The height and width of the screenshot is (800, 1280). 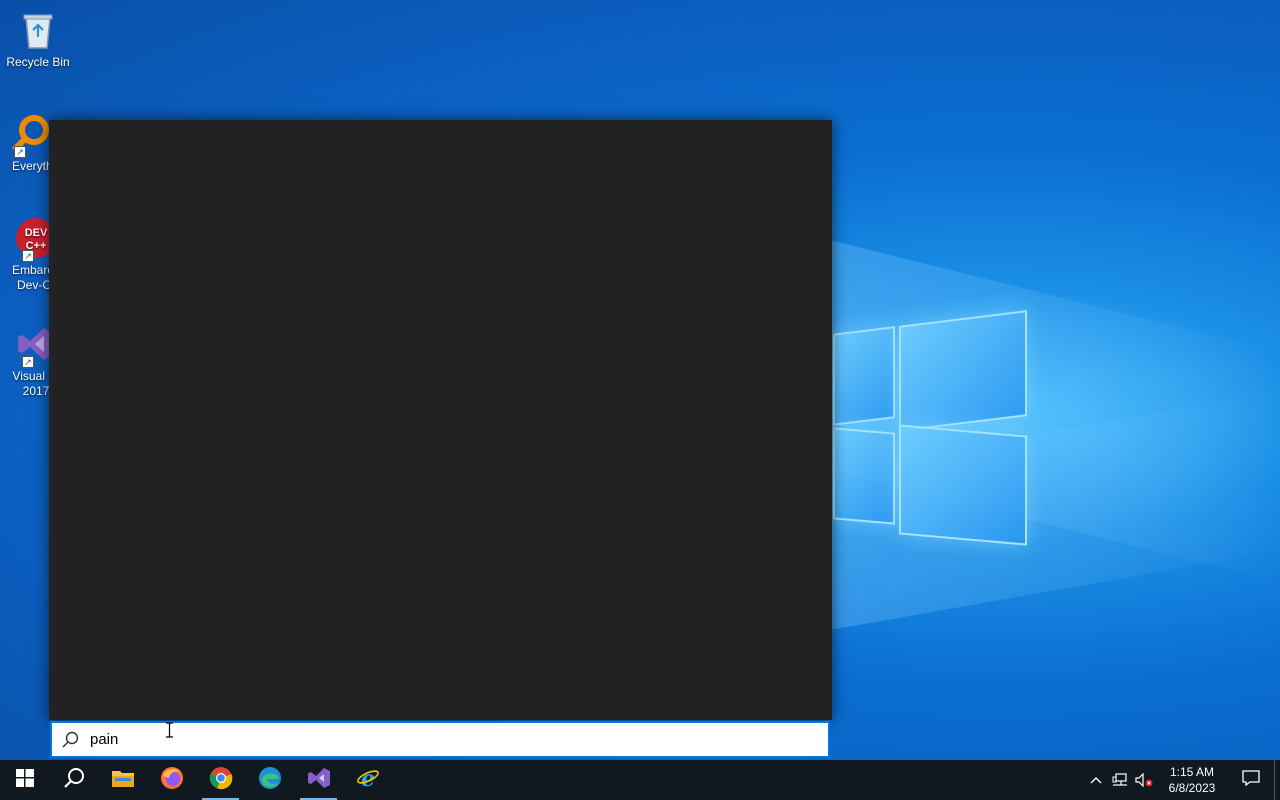 I want to click on windows-start-icon, so click(x=24, y=780).